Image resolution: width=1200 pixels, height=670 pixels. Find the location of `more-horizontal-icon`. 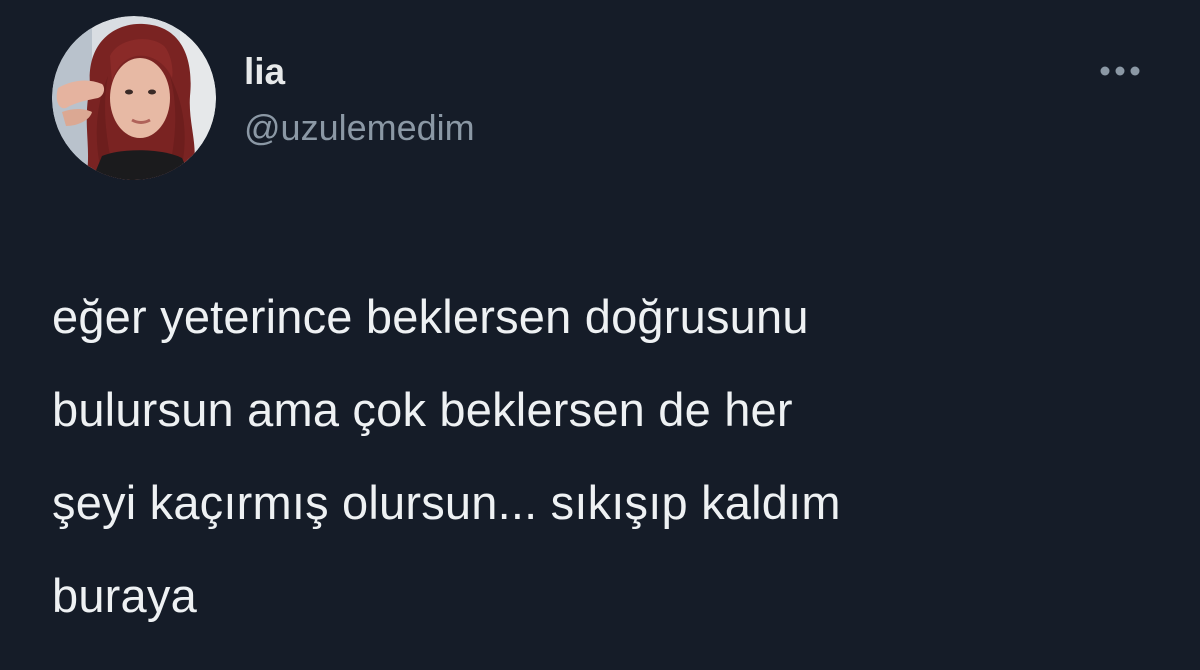

more-horizontal-icon is located at coordinates (1120, 71).